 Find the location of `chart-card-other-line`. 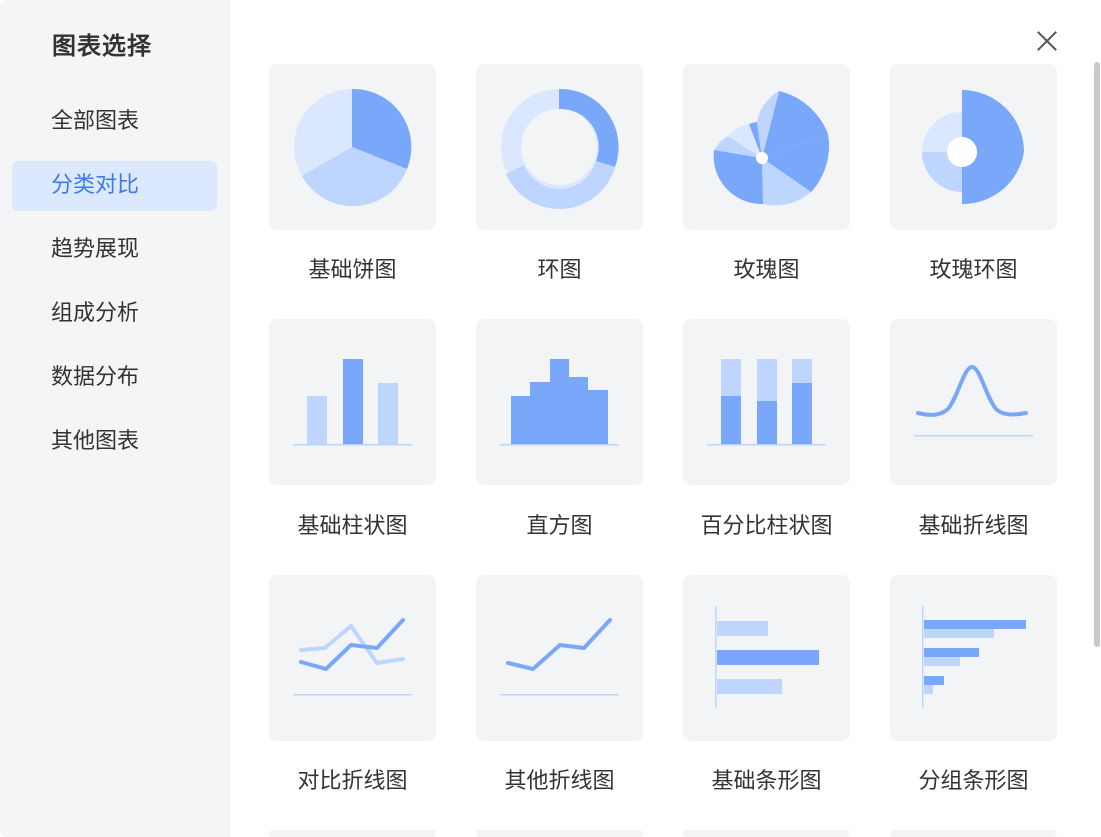

chart-card-other-line is located at coordinates (559, 658).